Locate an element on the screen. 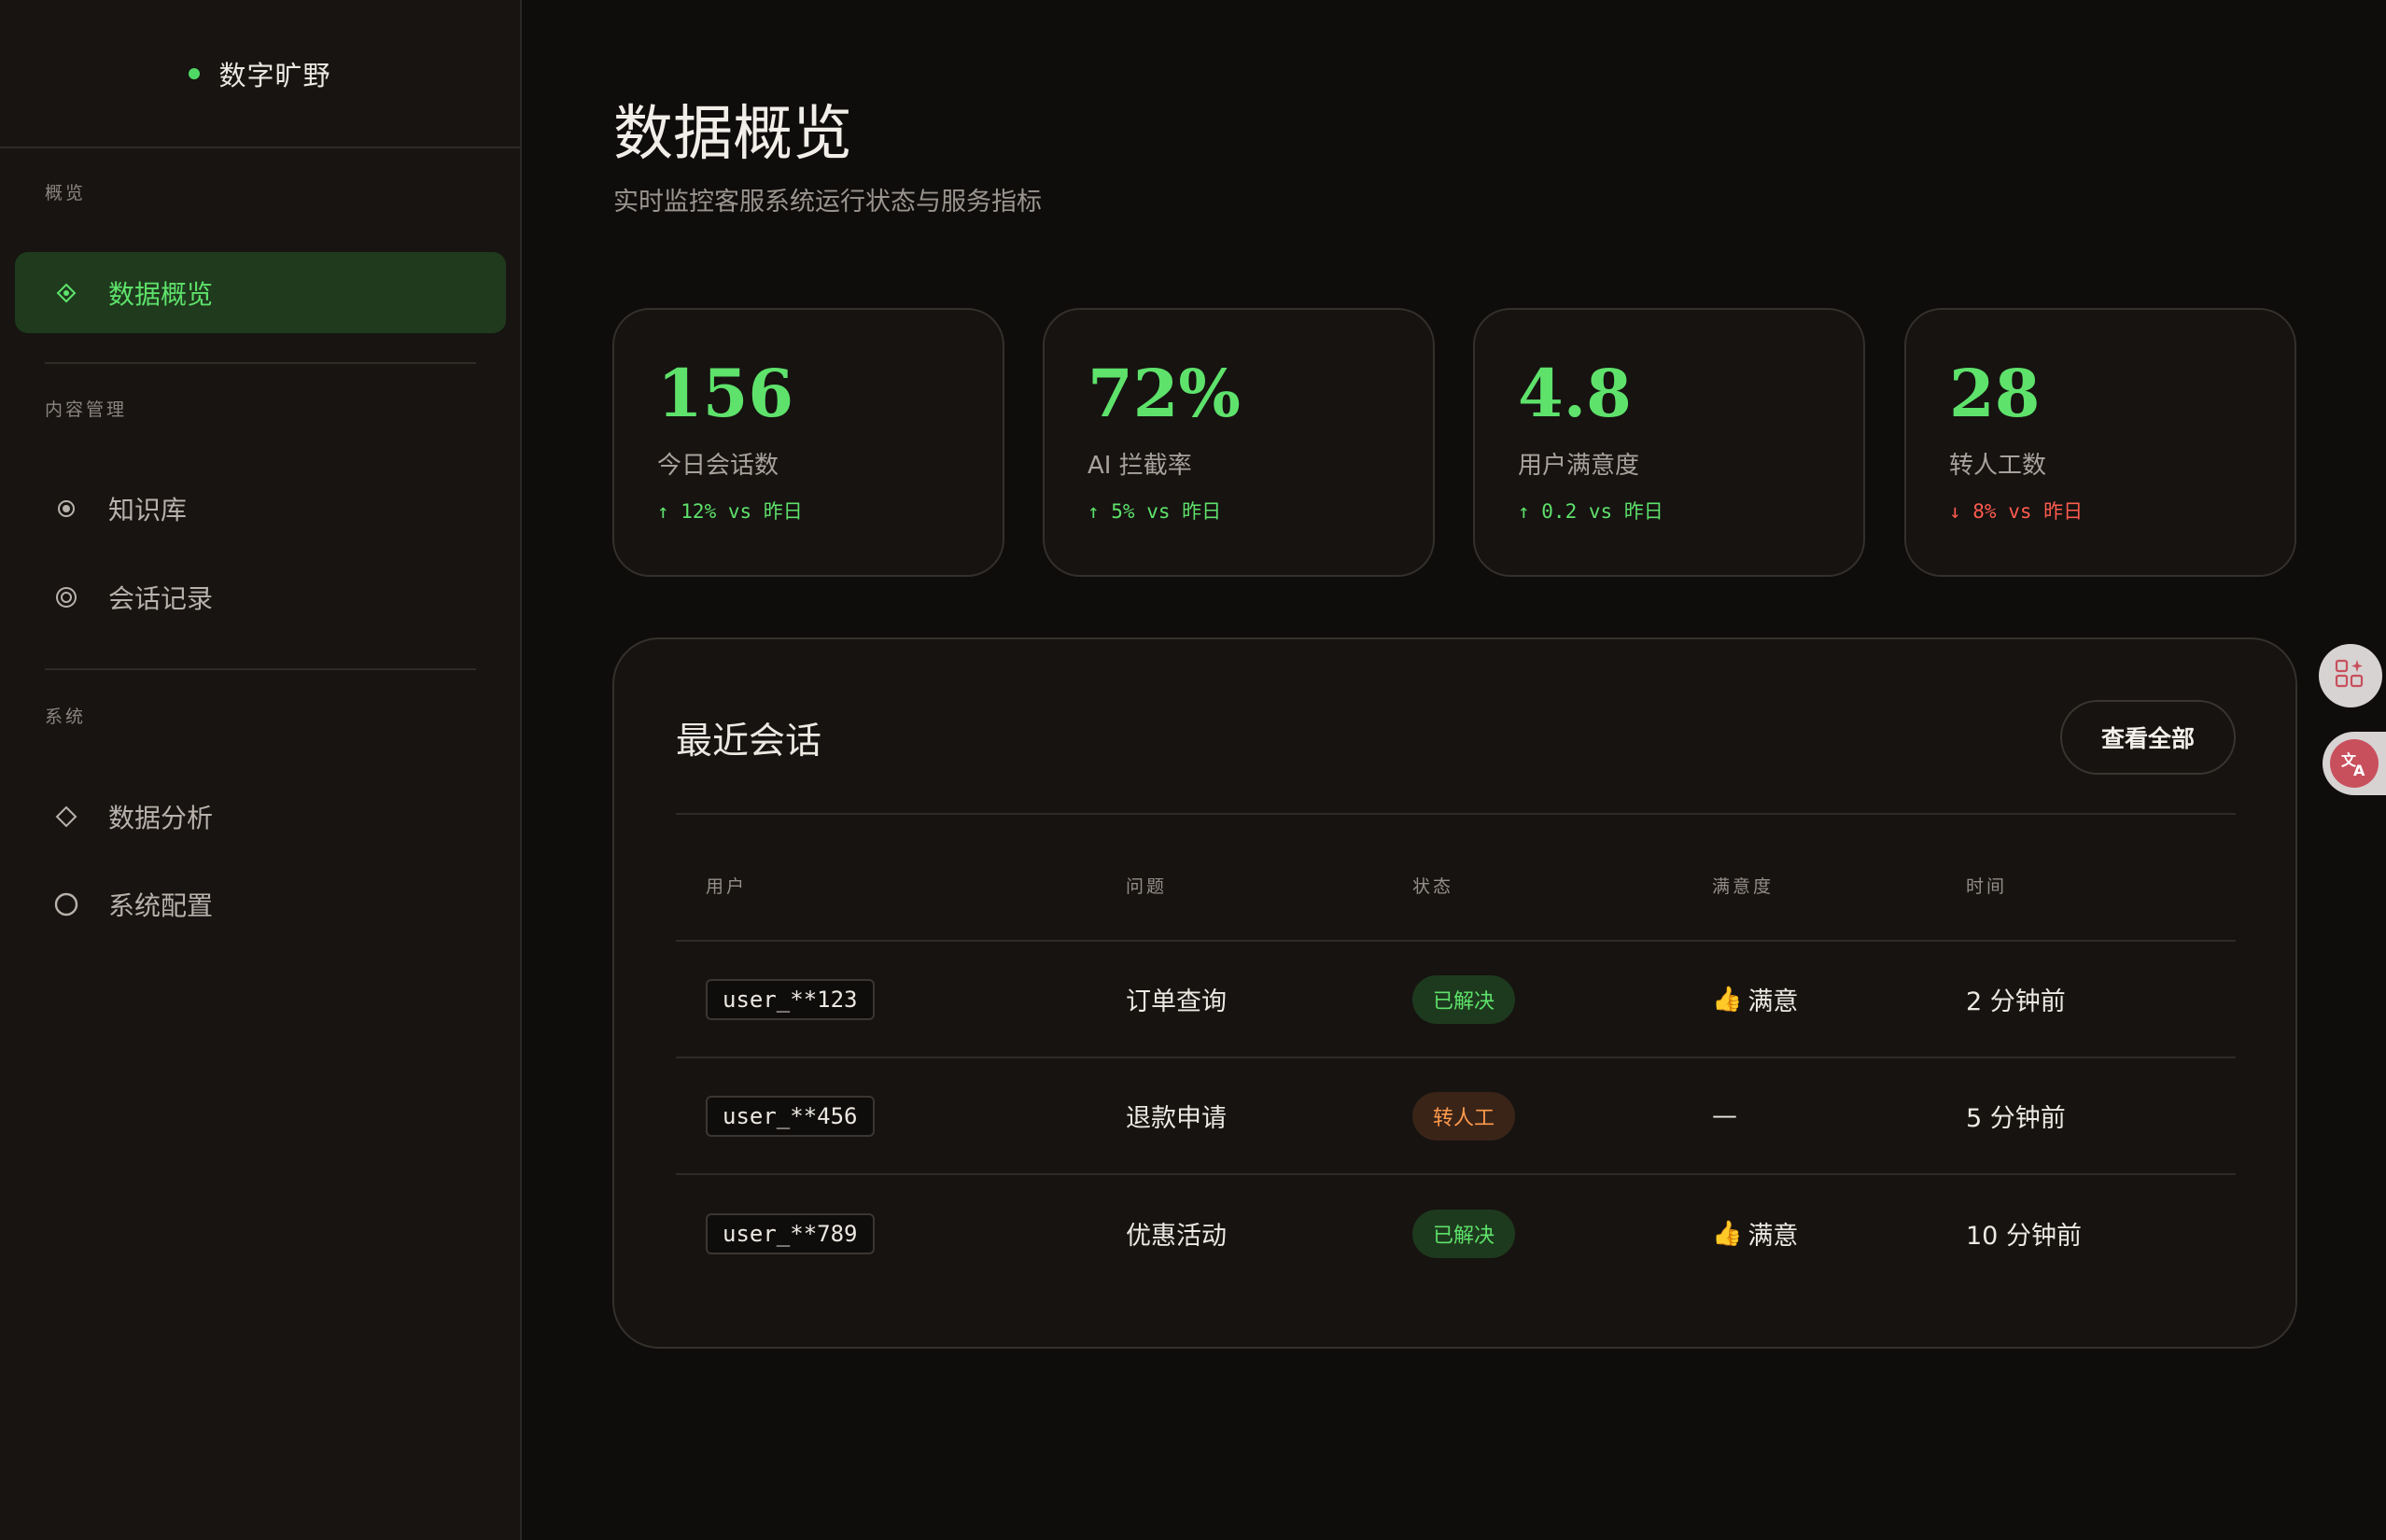  sidebar-item-data-overview: 数据概览 is located at coordinates (260, 292).